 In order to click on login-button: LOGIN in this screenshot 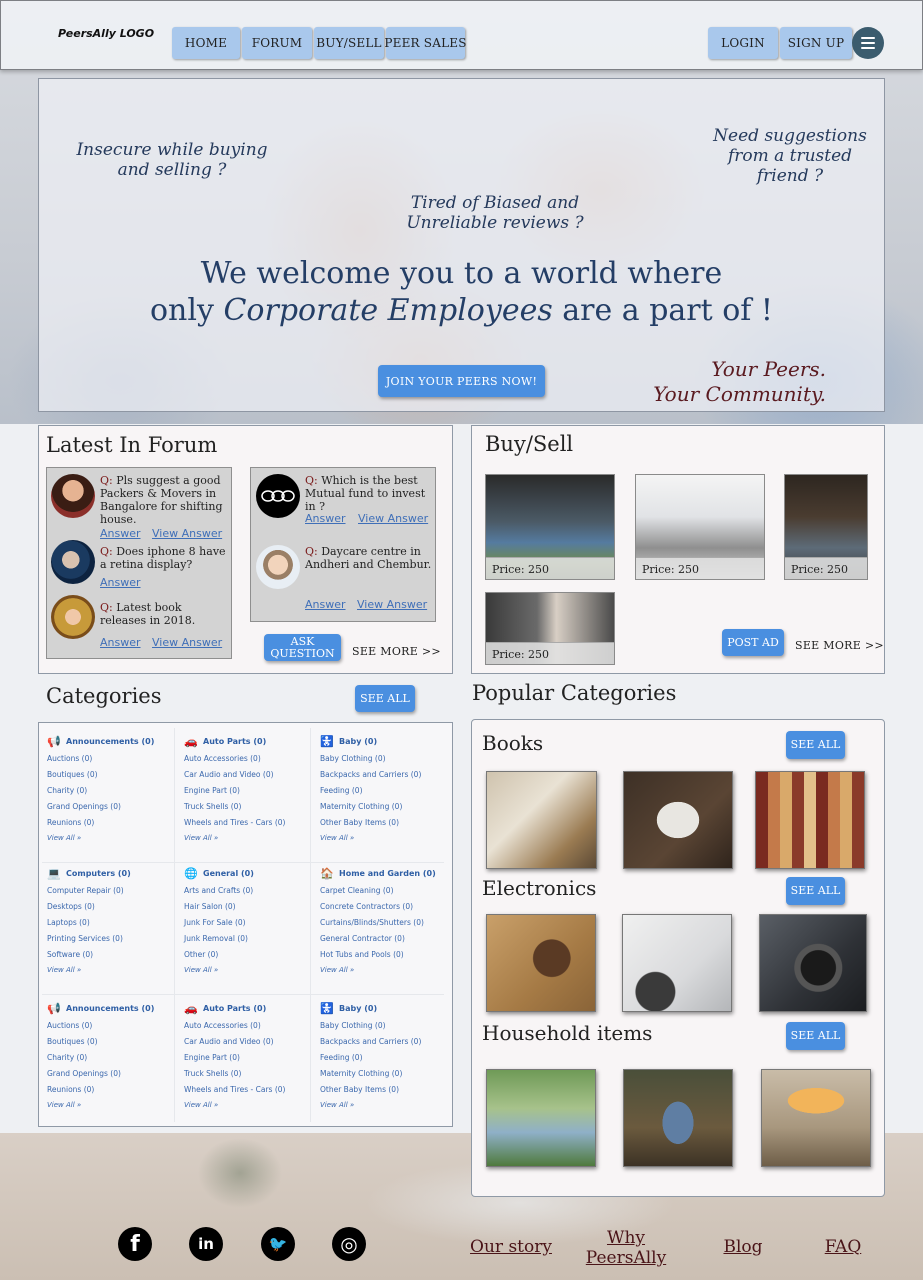, I will do `click(743, 43)`.